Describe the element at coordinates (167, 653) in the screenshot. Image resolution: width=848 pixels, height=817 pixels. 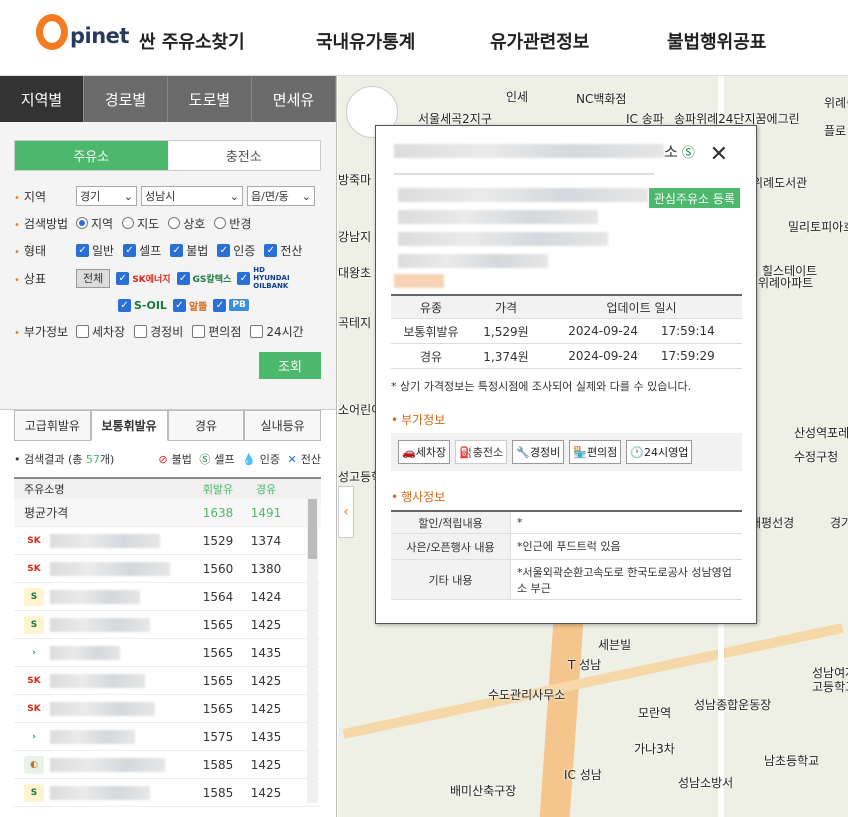
I see `table-row: › 1565 1435` at that location.